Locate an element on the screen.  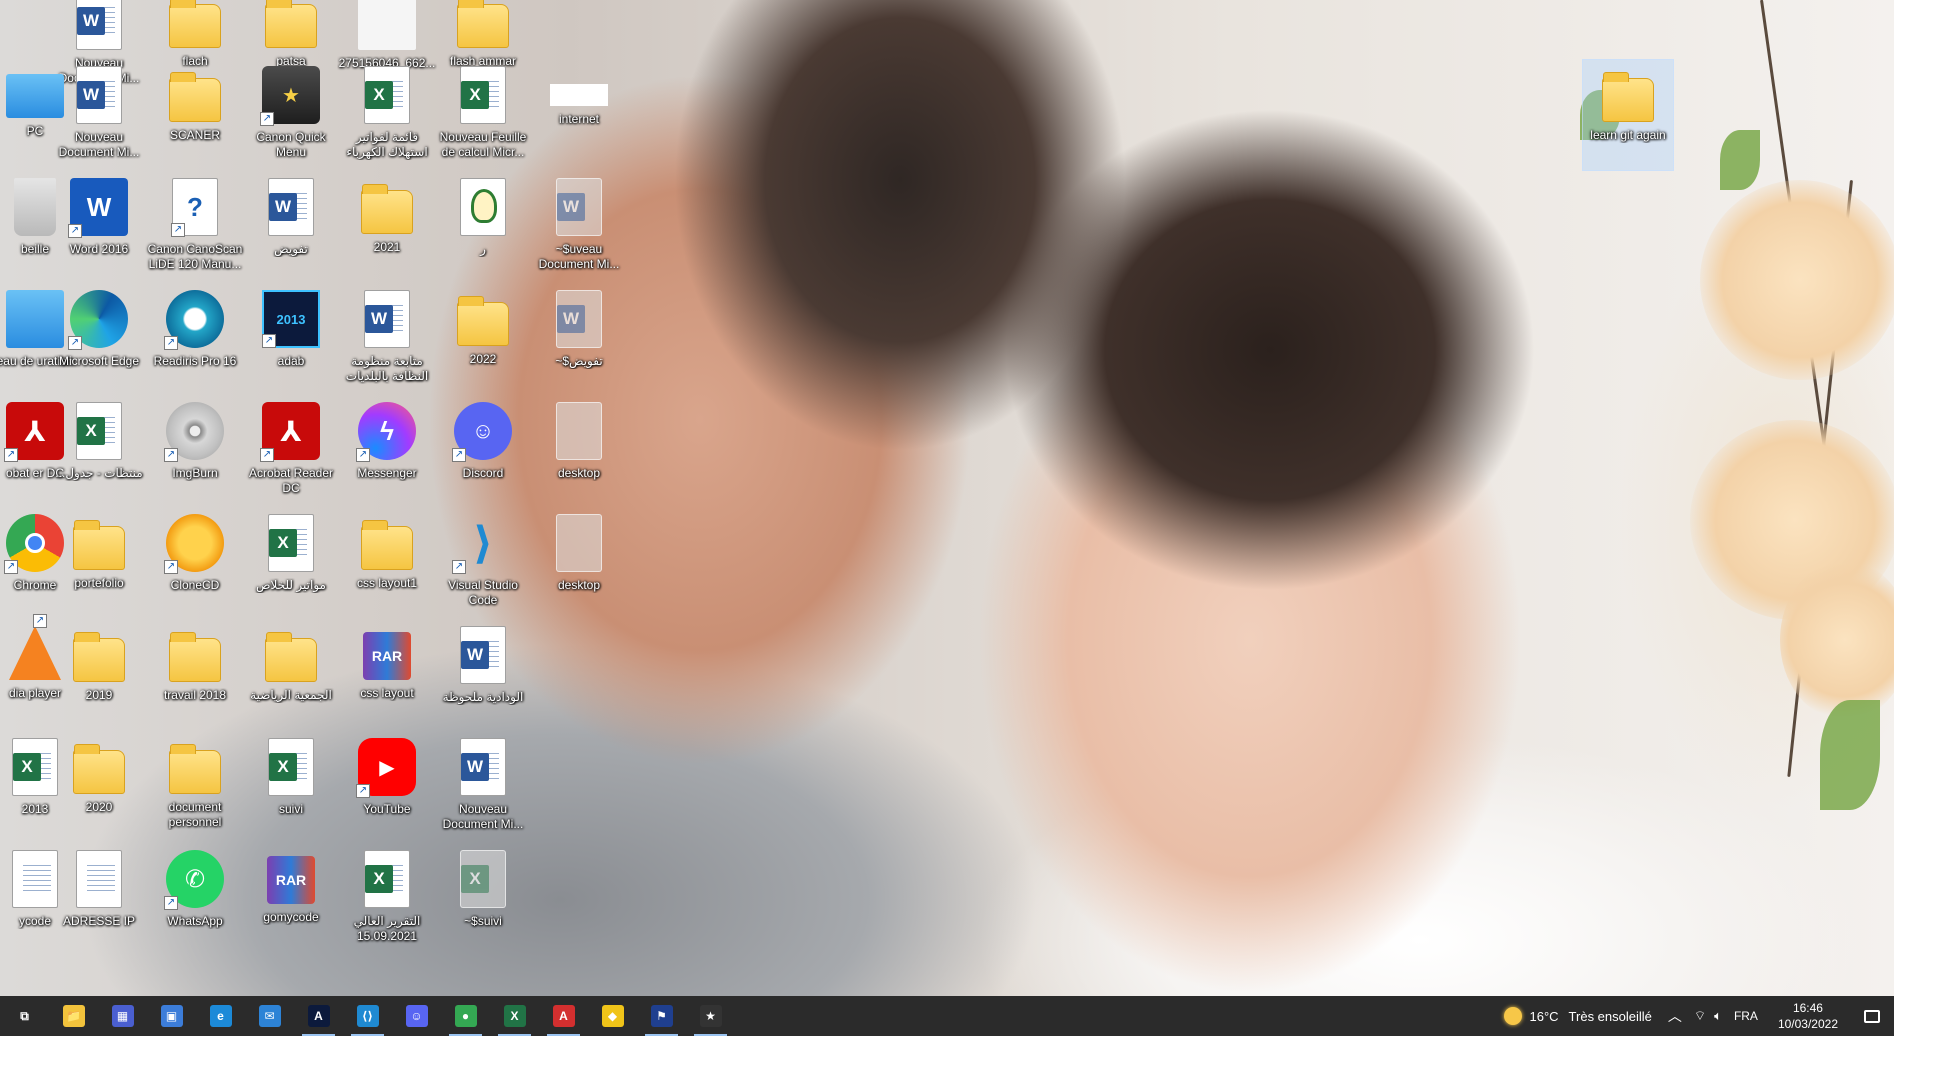
desktop-icon: ↗ Microsoft Edge is located at coordinates (99, 339).